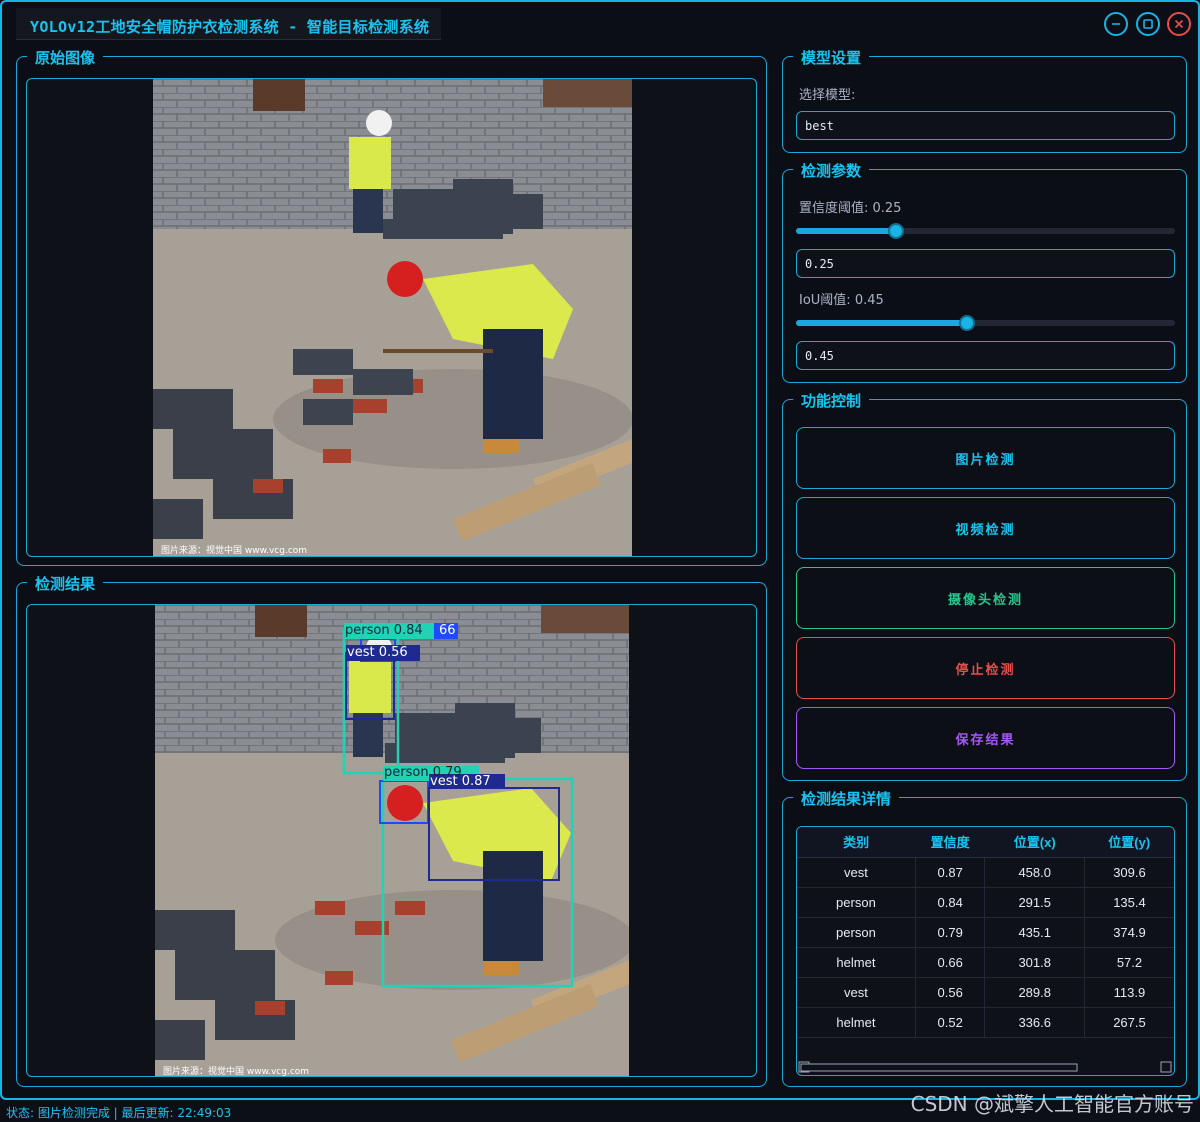 The width and height of the screenshot is (1200, 1122). Describe the element at coordinates (841, 300) in the screenshot. I see `iou-label: IoU阈值: 0.45` at that location.